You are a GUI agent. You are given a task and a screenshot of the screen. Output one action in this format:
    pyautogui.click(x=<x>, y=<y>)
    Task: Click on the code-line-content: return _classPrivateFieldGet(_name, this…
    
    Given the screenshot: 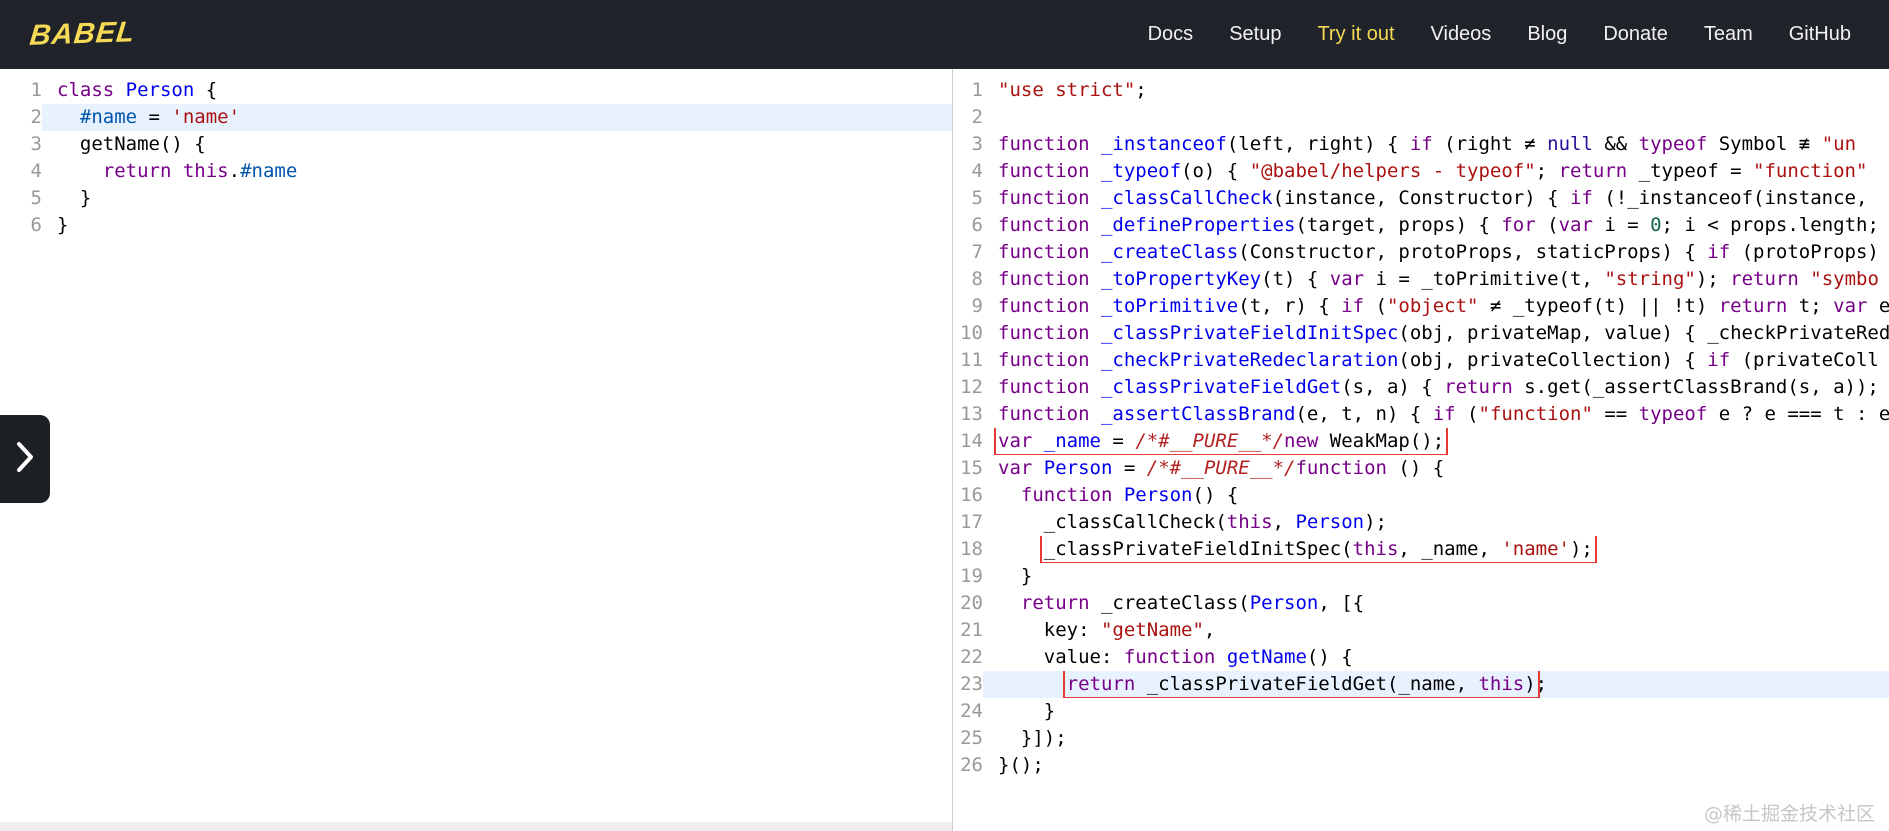 What is the action you would take?
    pyautogui.click(x=1436, y=684)
    